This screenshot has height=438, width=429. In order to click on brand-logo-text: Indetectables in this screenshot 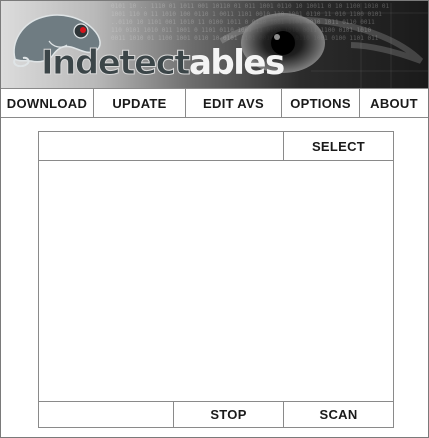, I will do `click(163, 63)`.